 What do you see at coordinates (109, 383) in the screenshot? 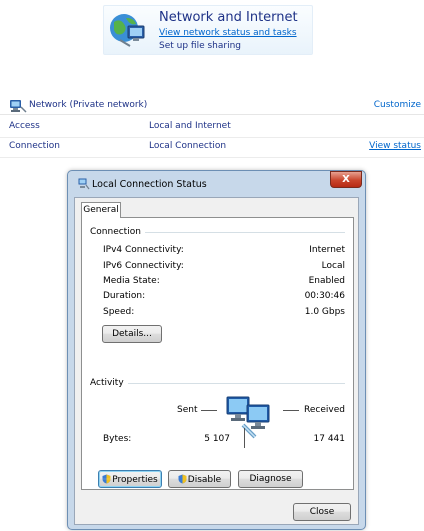
I see `activity-group-title: Activity` at bounding box center [109, 383].